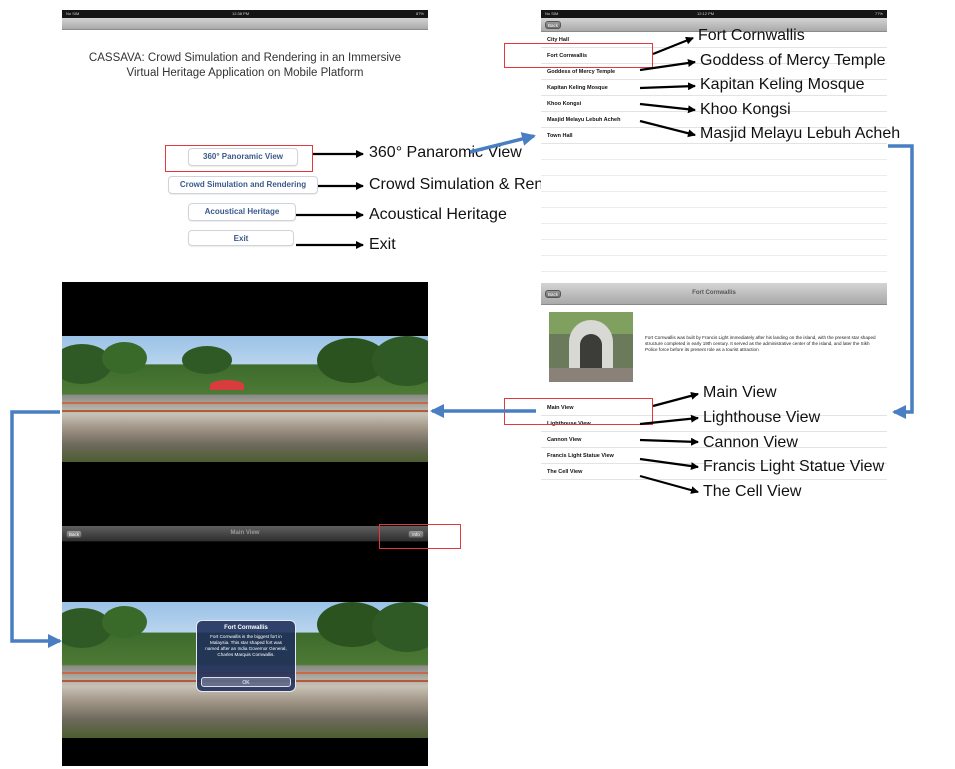 This screenshot has height=769, width=955. What do you see at coordinates (745, 109) in the screenshot?
I see `callout-khoo-kongsi: Khoo Kongsi` at bounding box center [745, 109].